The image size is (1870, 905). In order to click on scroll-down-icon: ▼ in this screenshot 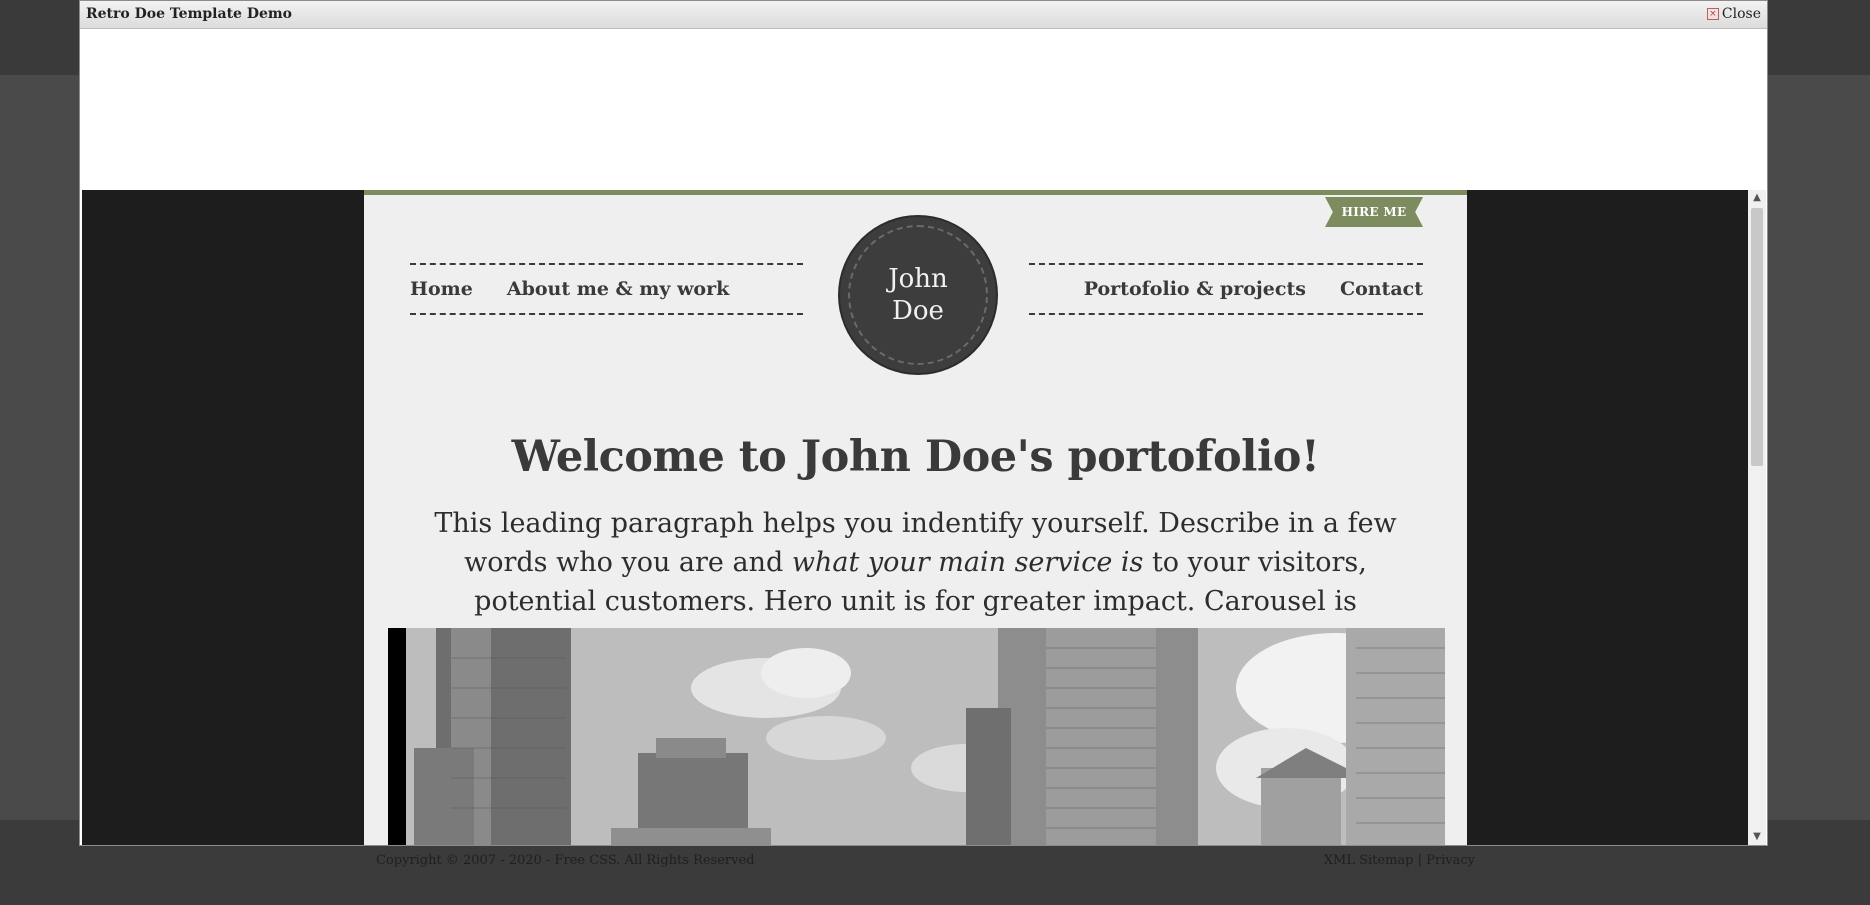, I will do `click(1757, 837)`.